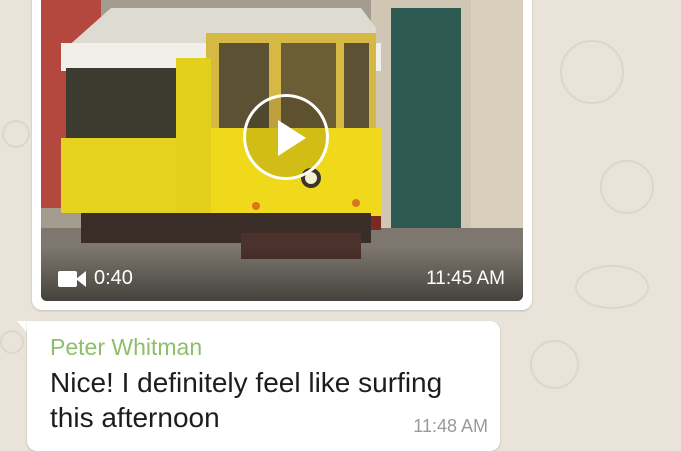 The width and height of the screenshot is (681, 451). What do you see at coordinates (465, 278) in the screenshot?
I see `video-timestamp: 11:45 AM` at bounding box center [465, 278].